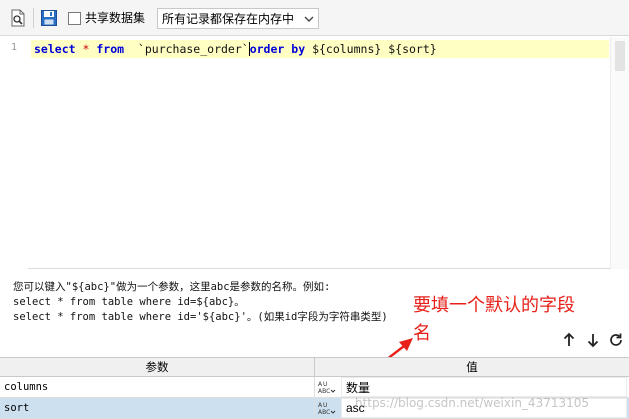  I want to click on token-table-name: `purchase_order`, so click(193, 49).